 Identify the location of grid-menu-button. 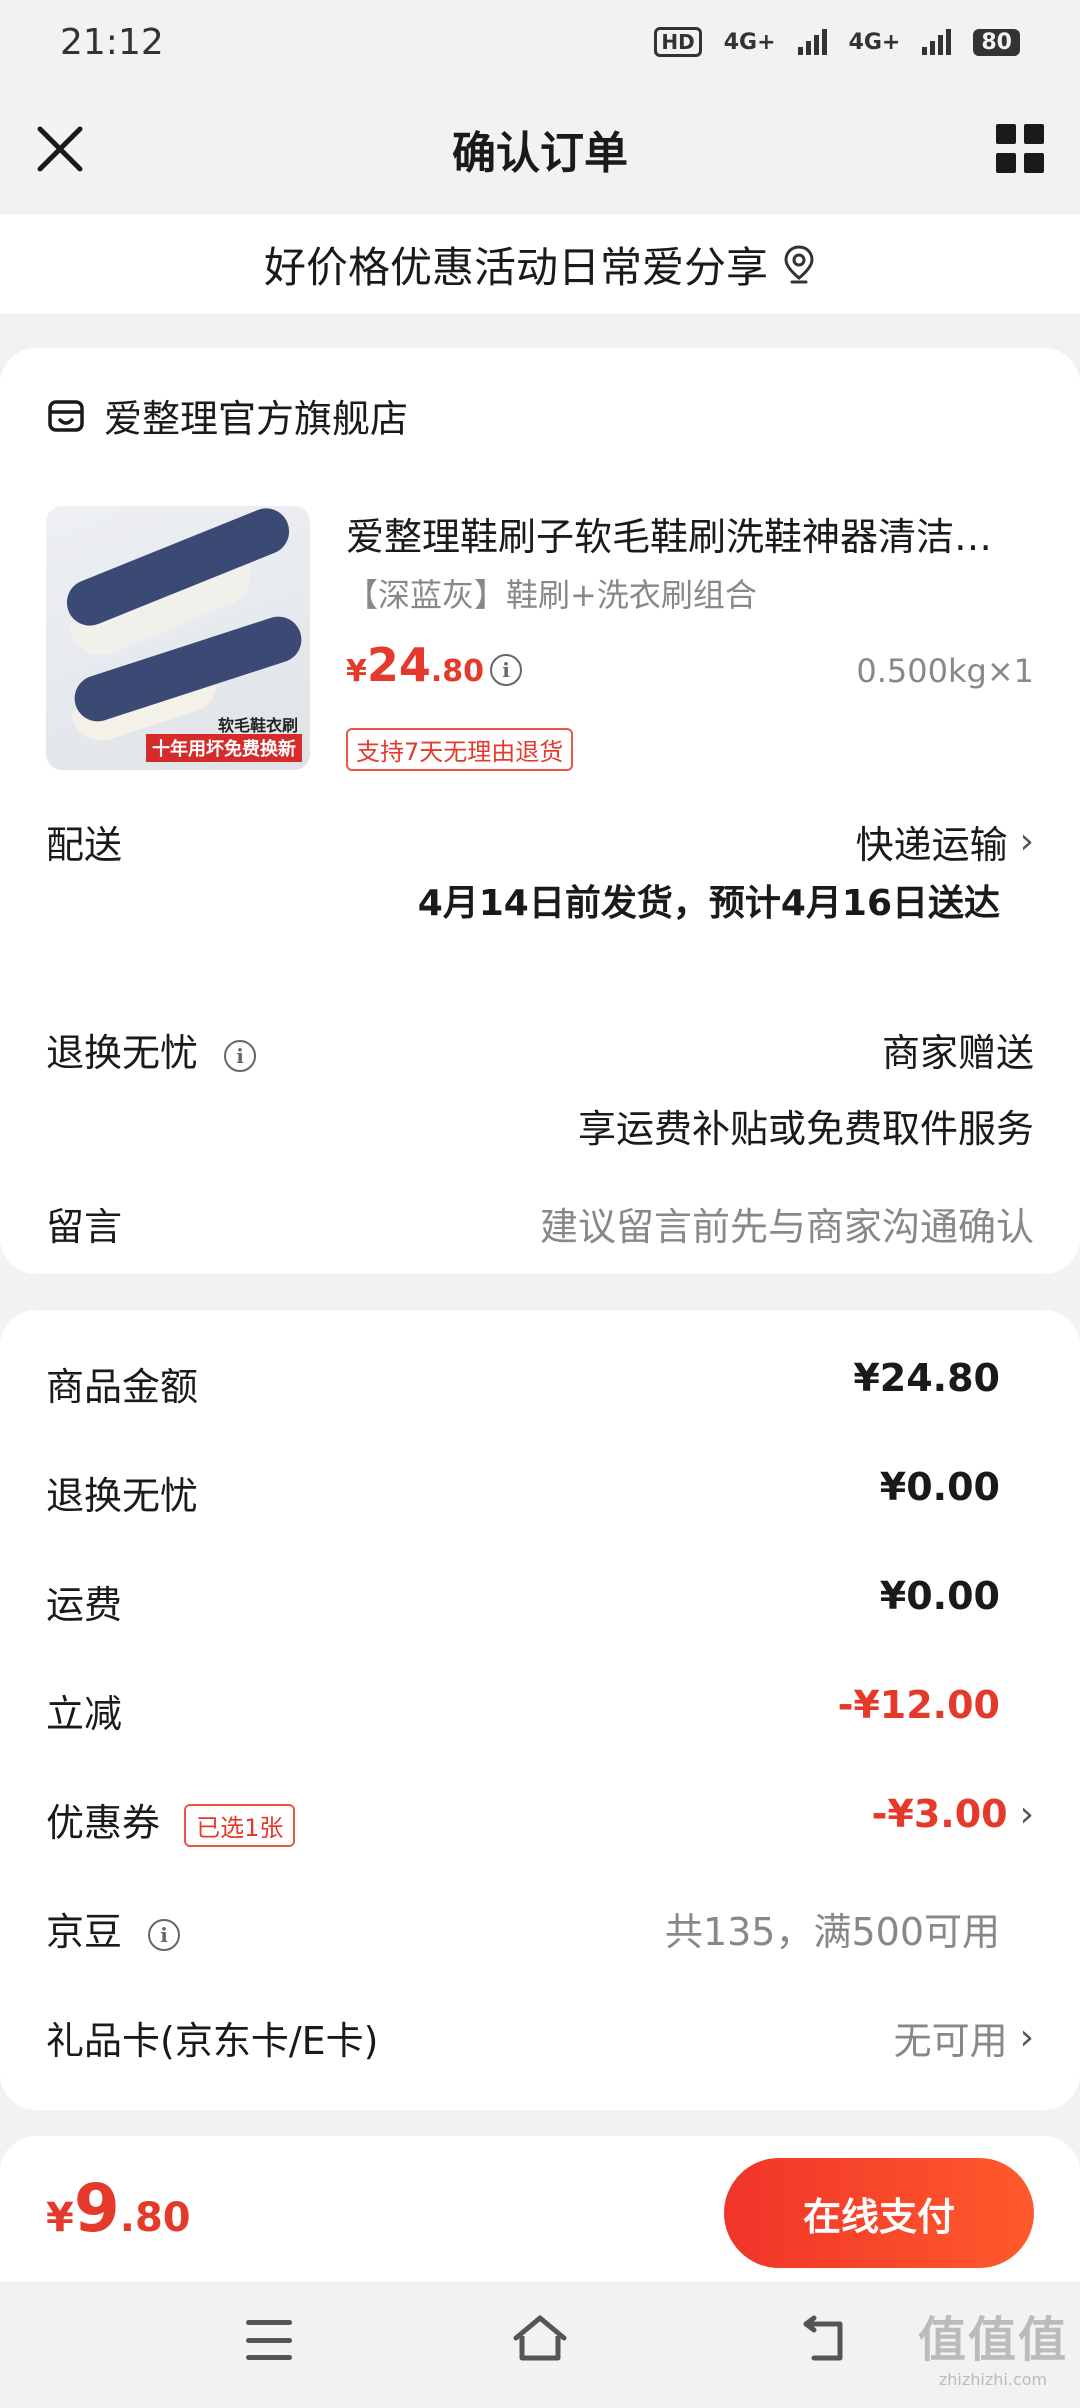
(1021, 149).